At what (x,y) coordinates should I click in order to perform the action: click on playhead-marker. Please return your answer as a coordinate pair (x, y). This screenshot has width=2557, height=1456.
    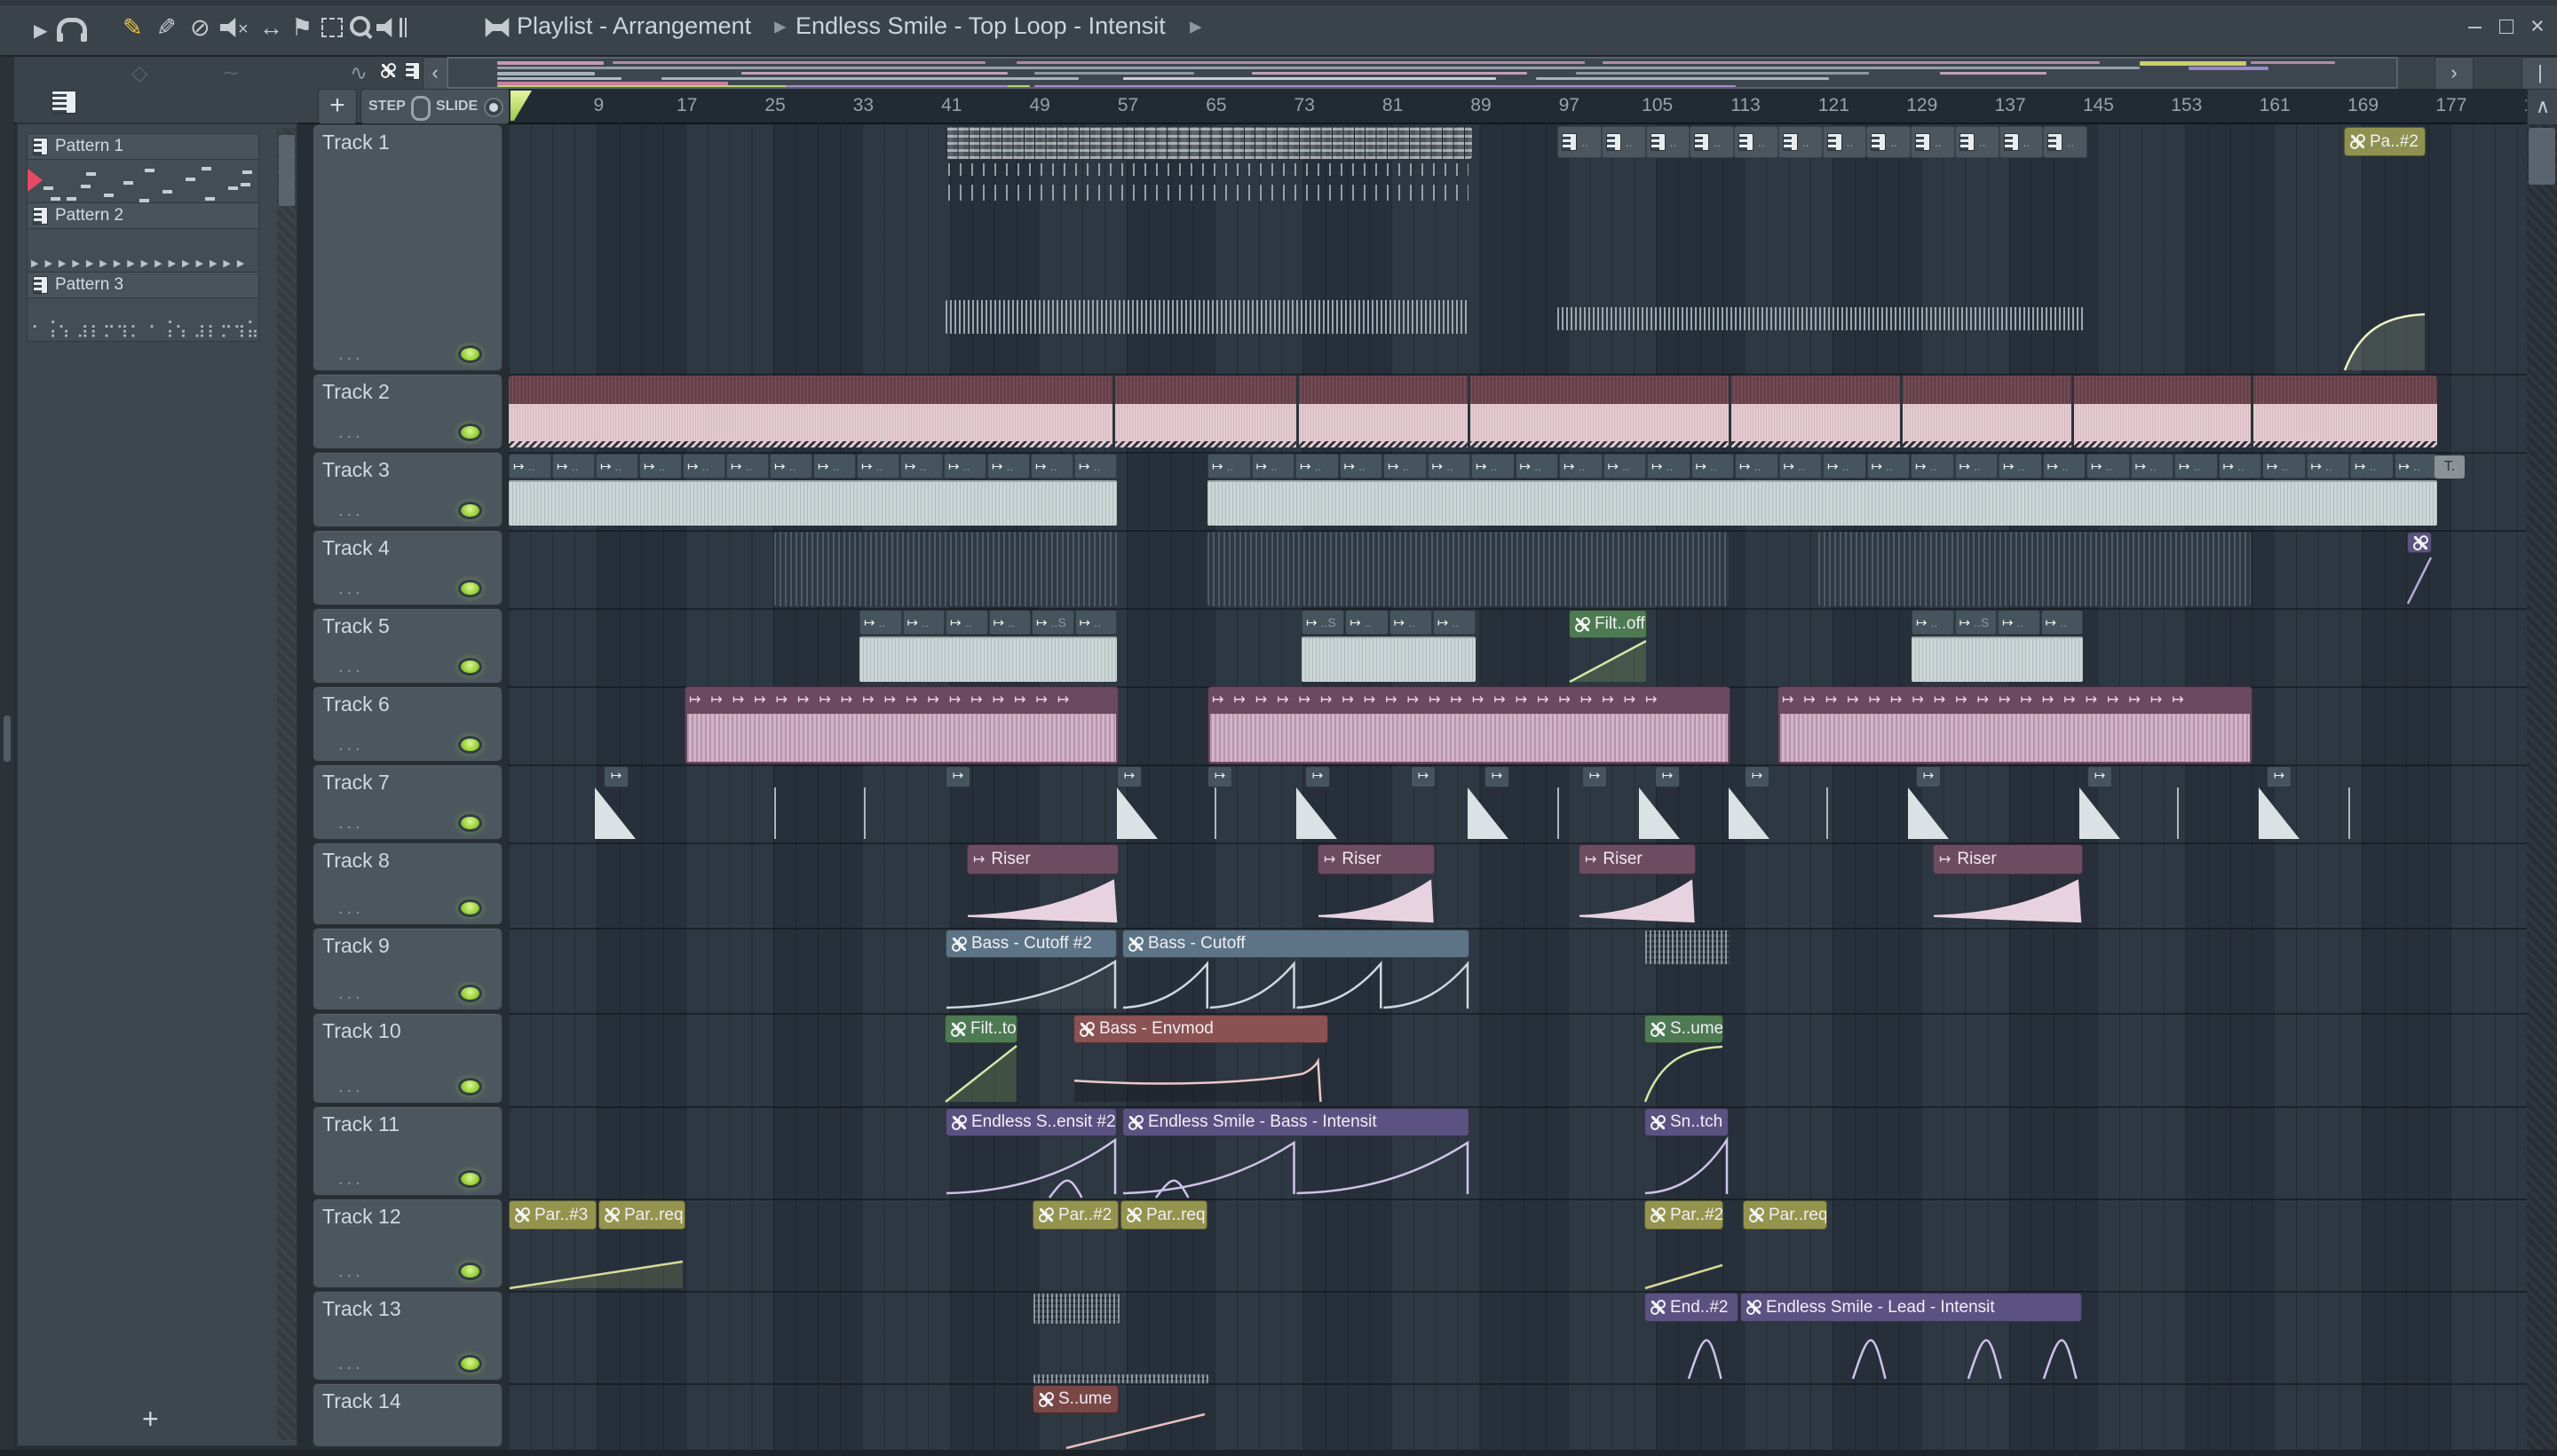
    Looking at the image, I should click on (521, 106).